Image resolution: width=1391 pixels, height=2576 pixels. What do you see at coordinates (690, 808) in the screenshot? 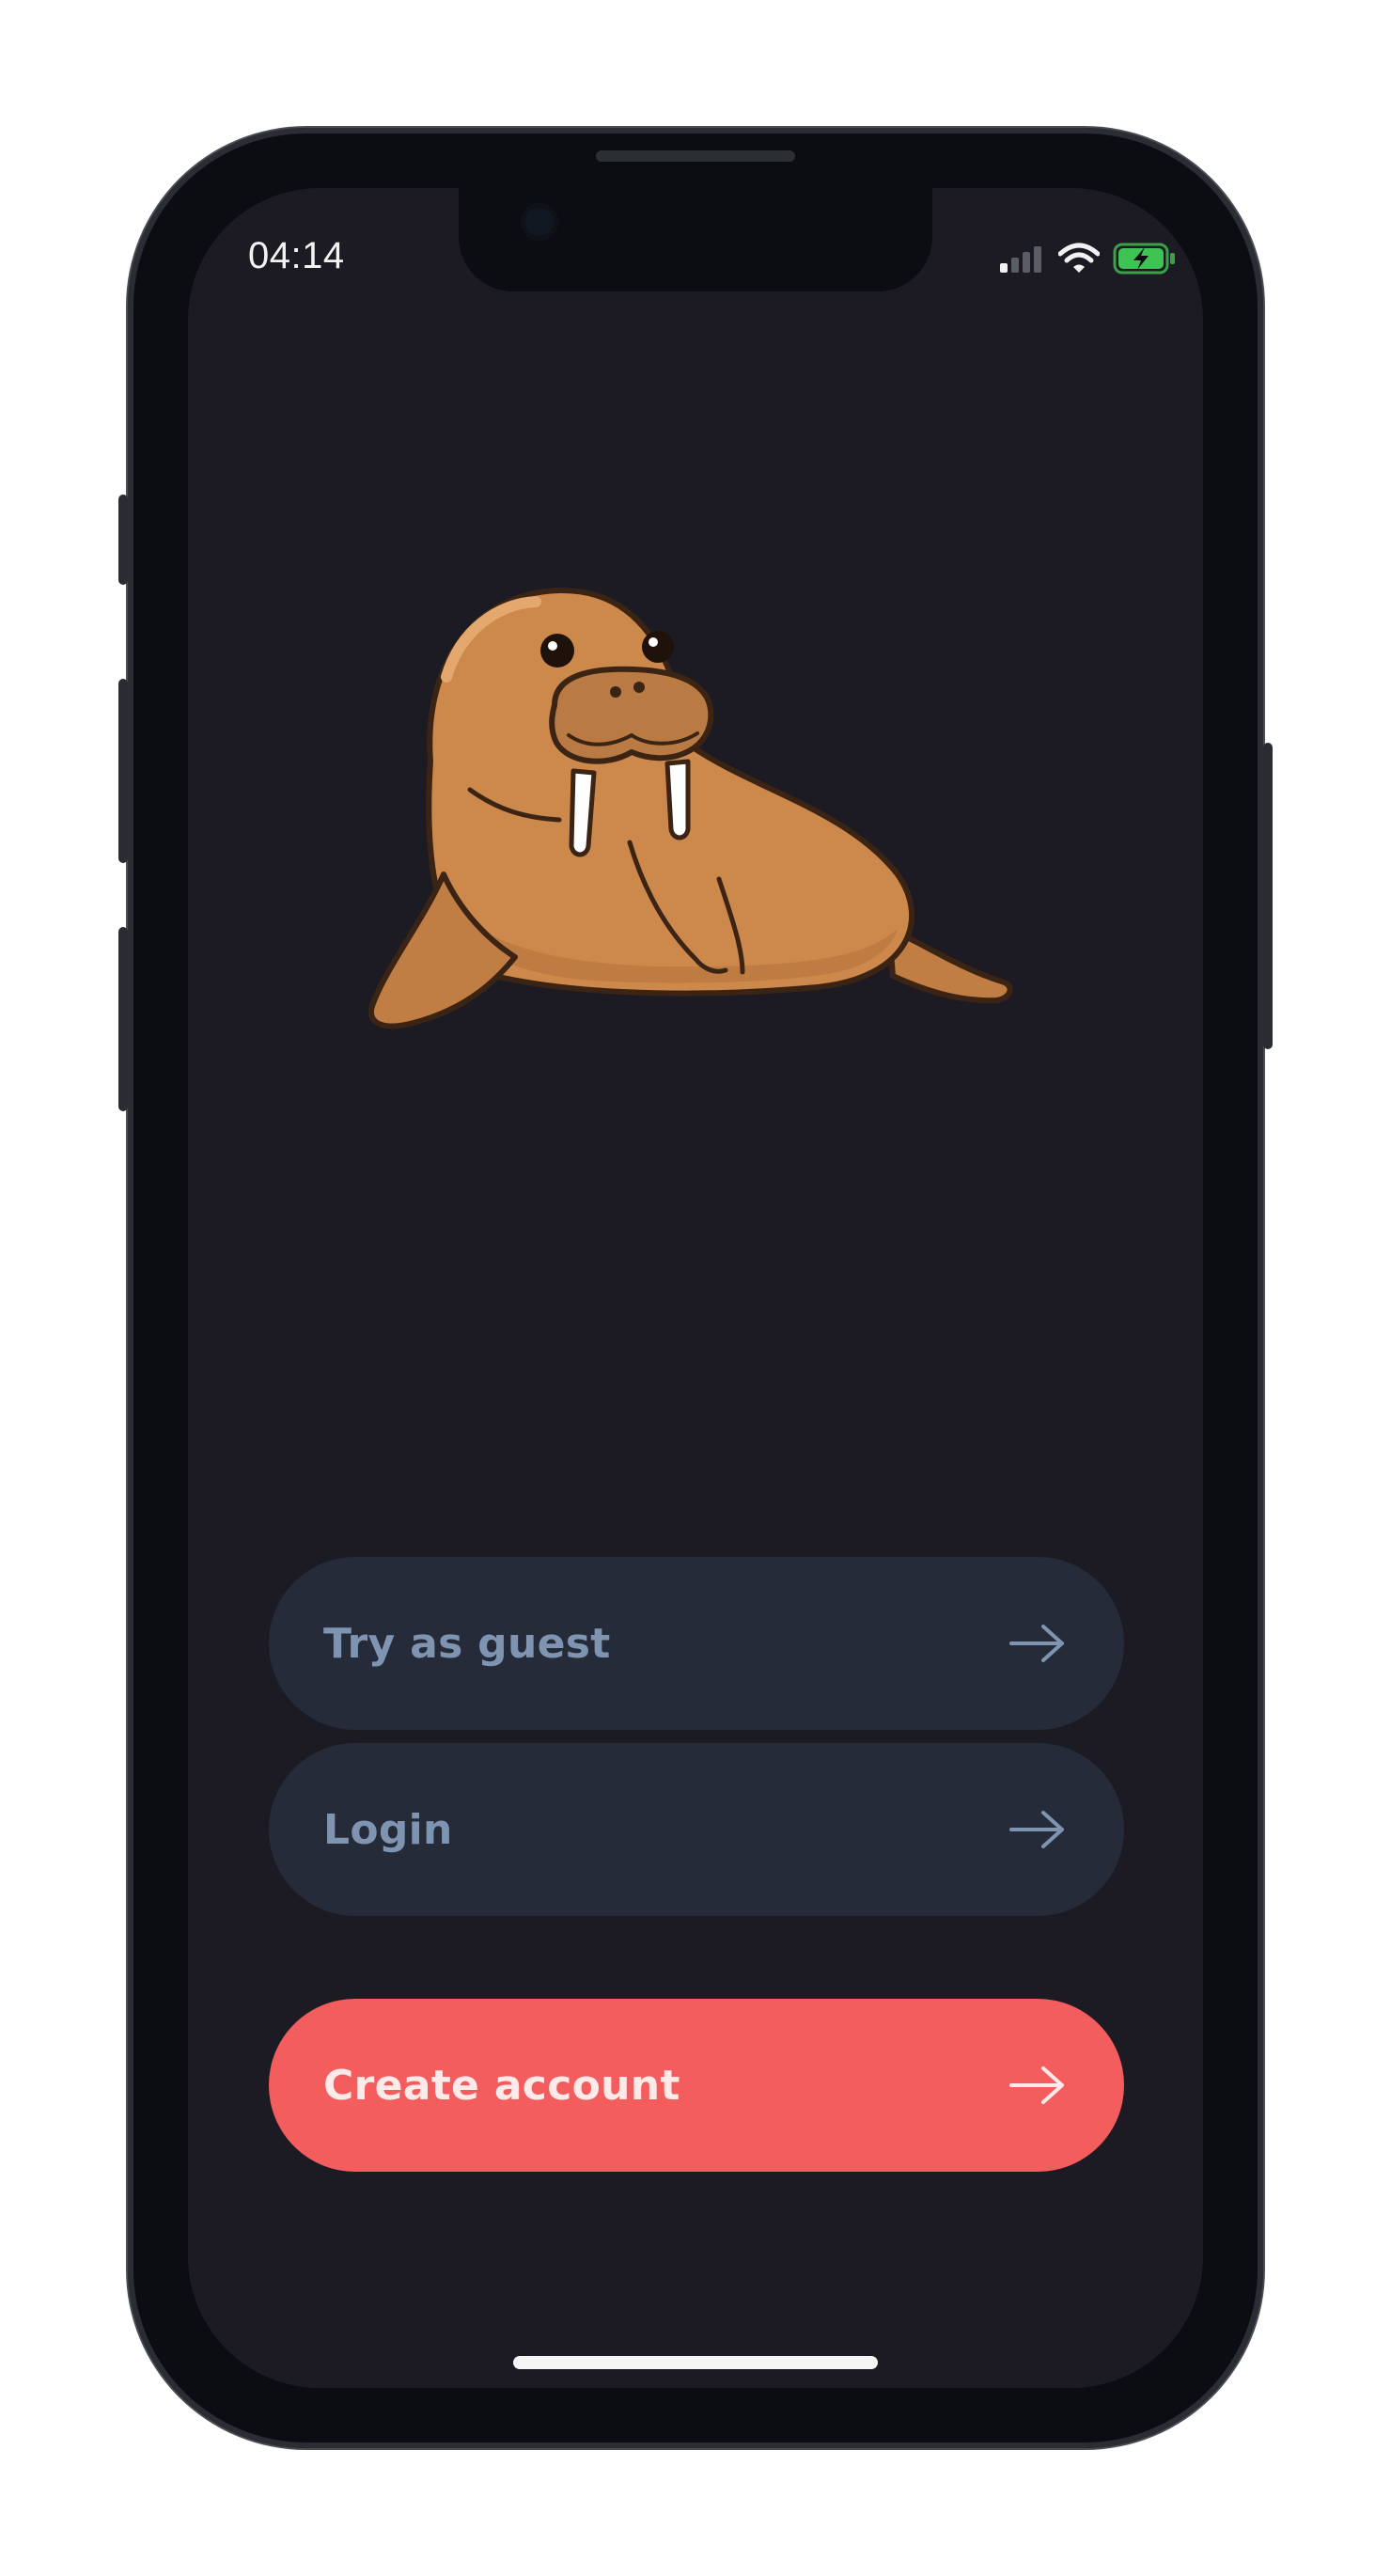
I see `walrus-mascot-icon` at bounding box center [690, 808].